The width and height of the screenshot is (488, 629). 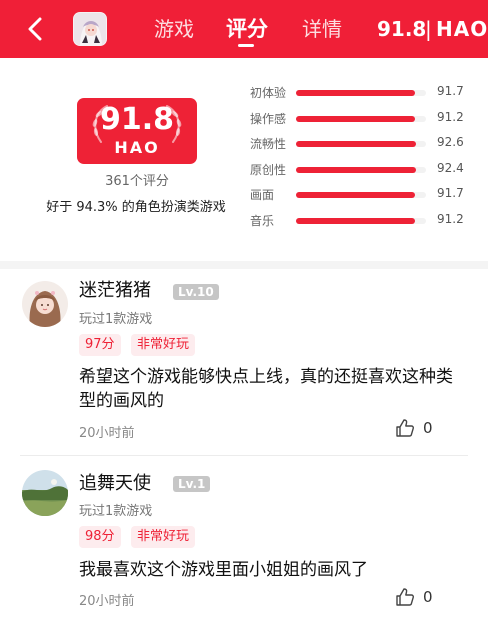 What do you see at coordinates (268, 144) in the screenshot?
I see `dimension-label: 流畅性` at bounding box center [268, 144].